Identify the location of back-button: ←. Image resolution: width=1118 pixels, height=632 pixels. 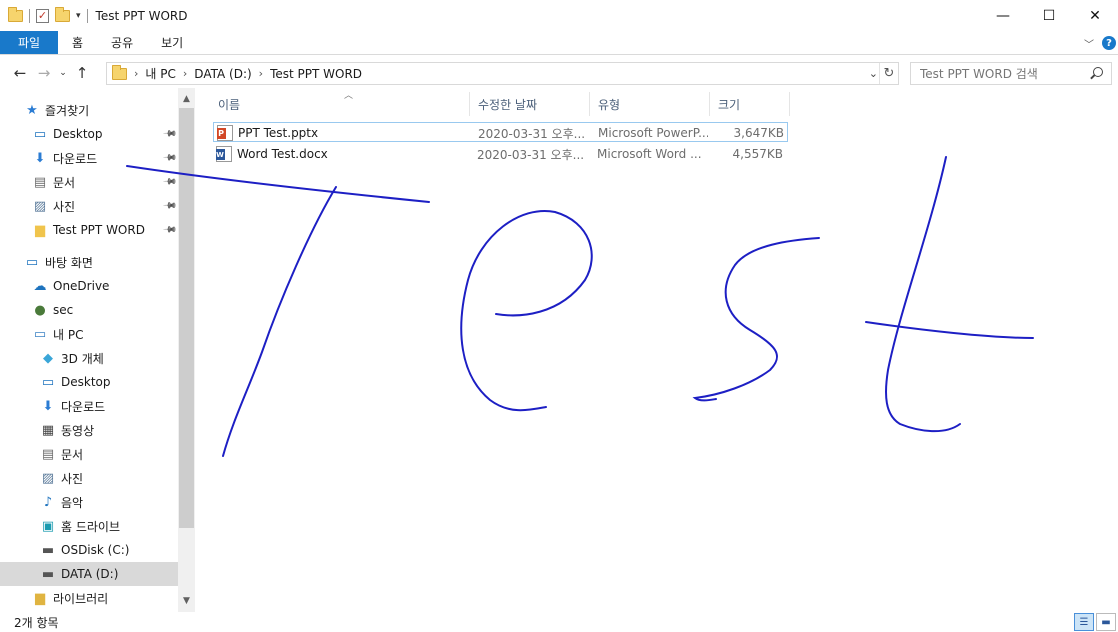
(20, 73).